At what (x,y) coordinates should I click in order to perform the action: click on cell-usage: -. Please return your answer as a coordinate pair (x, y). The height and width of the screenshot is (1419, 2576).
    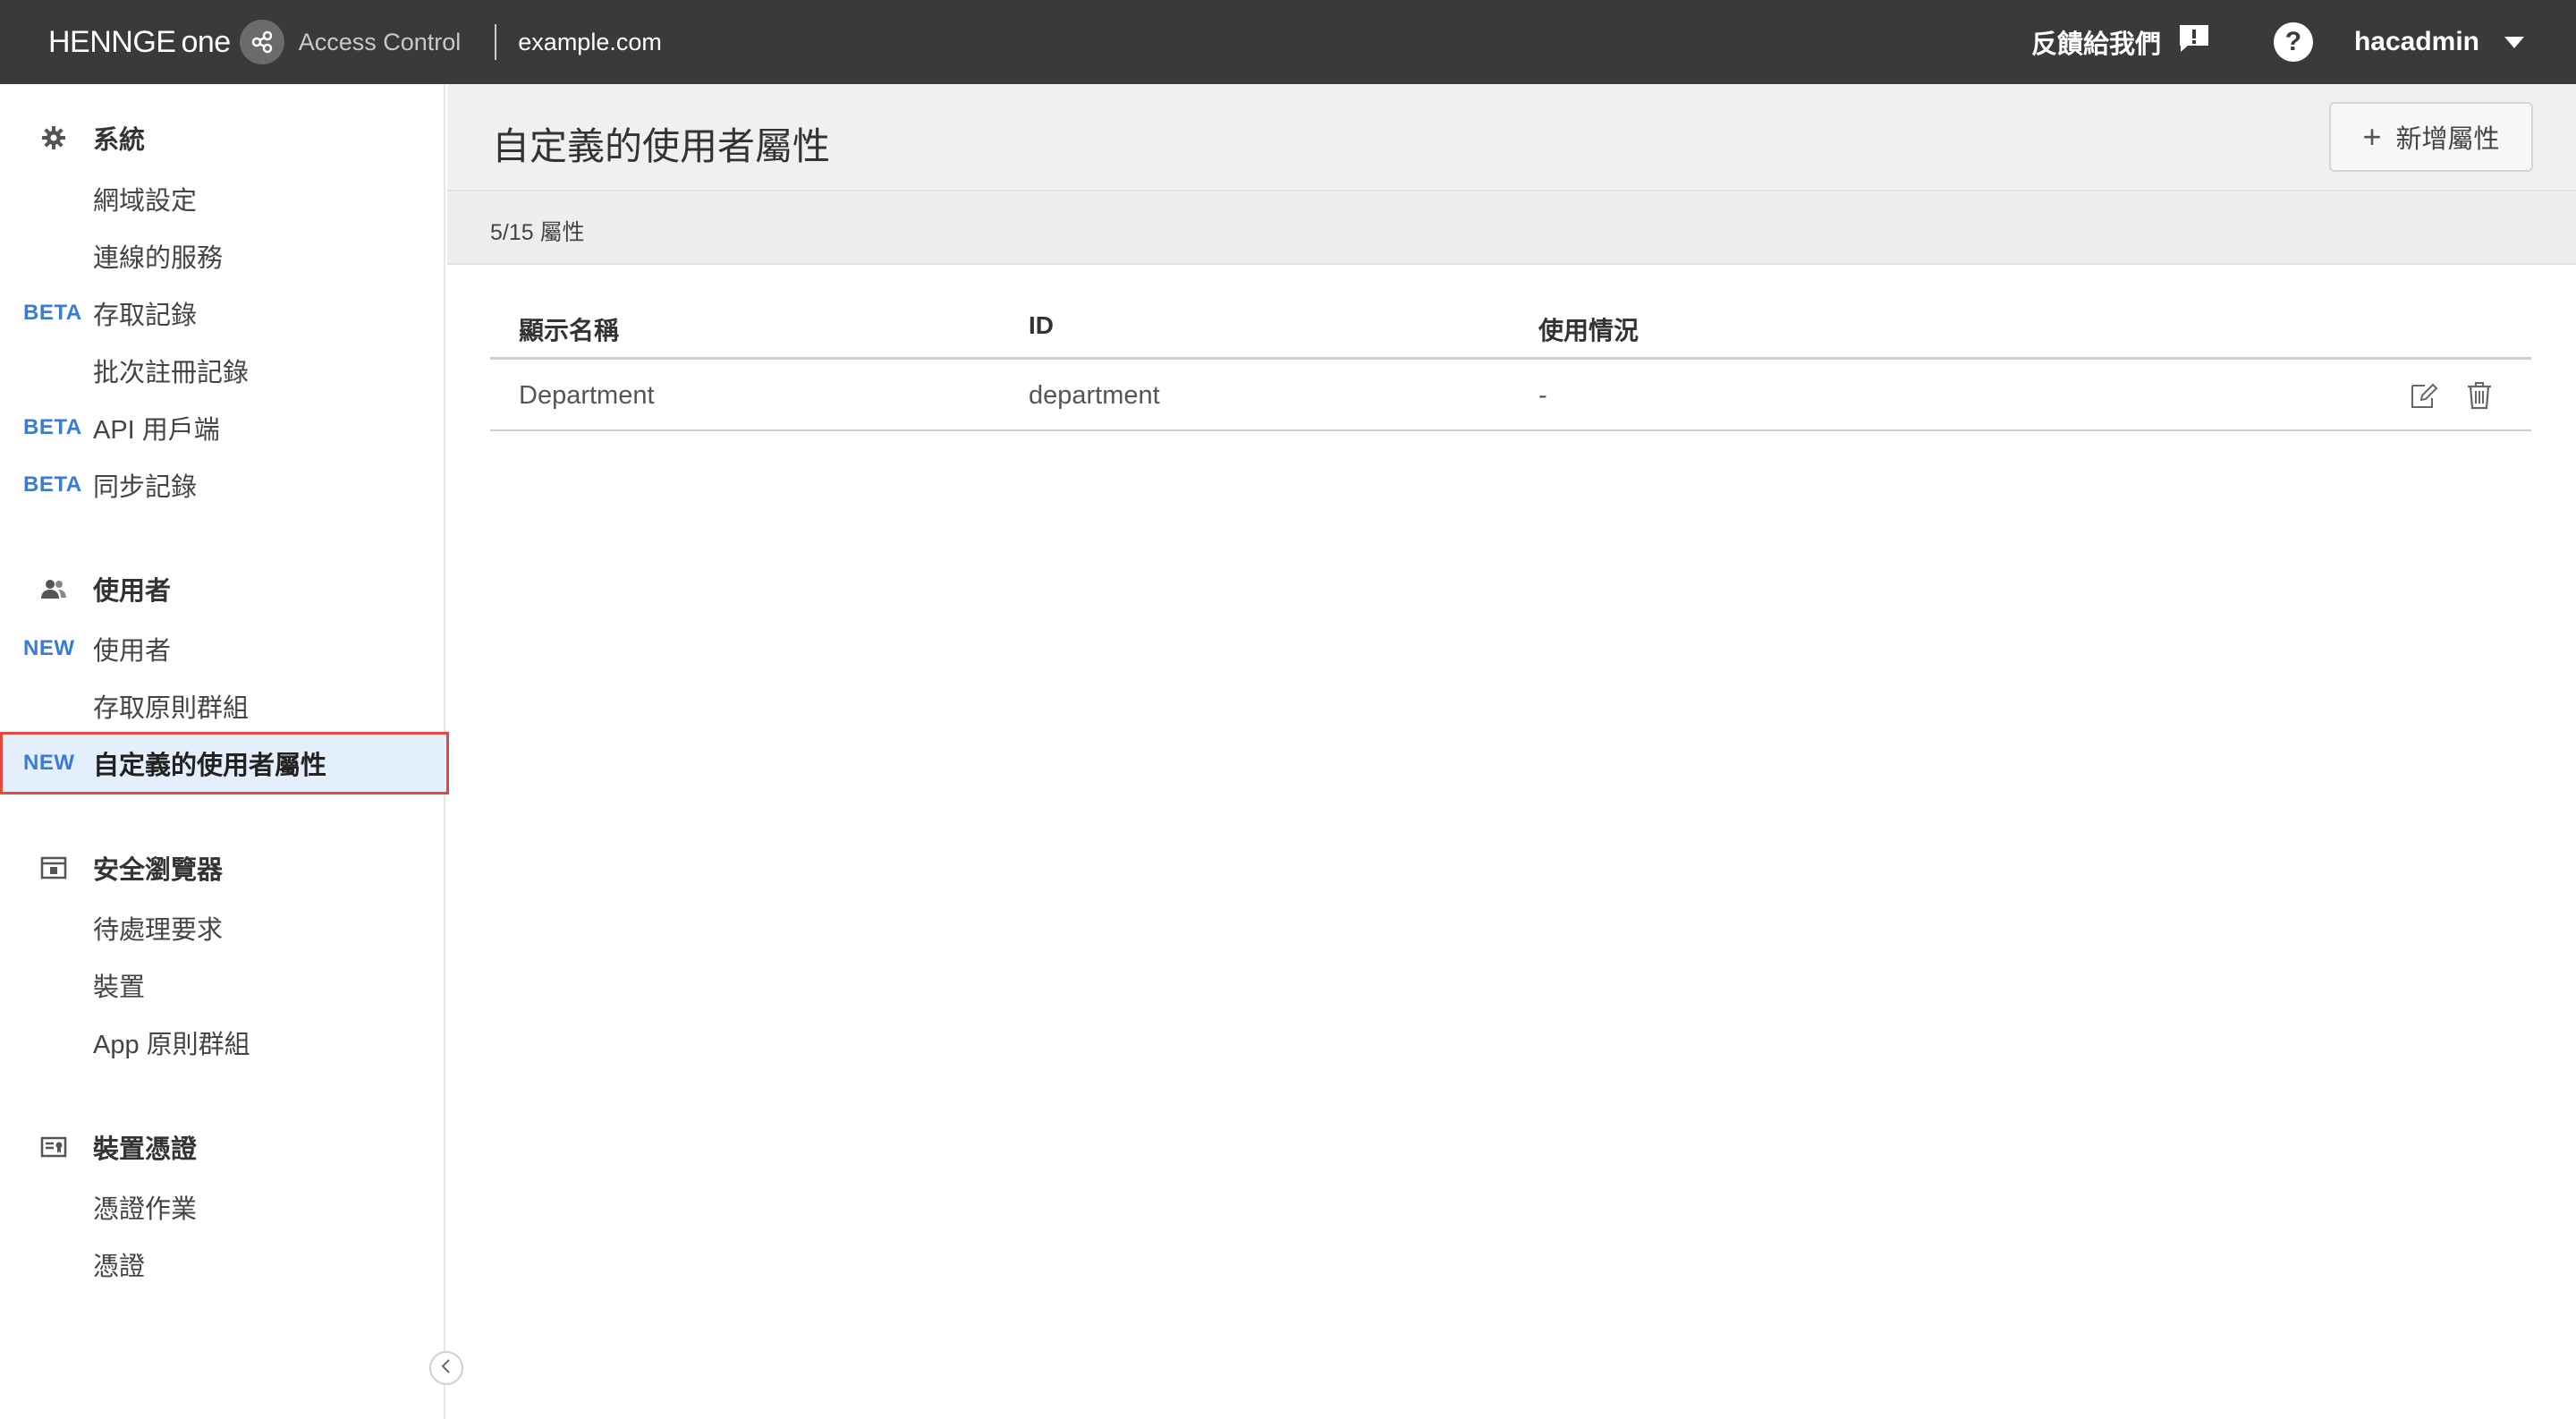
    Looking at the image, I should click on (1542, 395).